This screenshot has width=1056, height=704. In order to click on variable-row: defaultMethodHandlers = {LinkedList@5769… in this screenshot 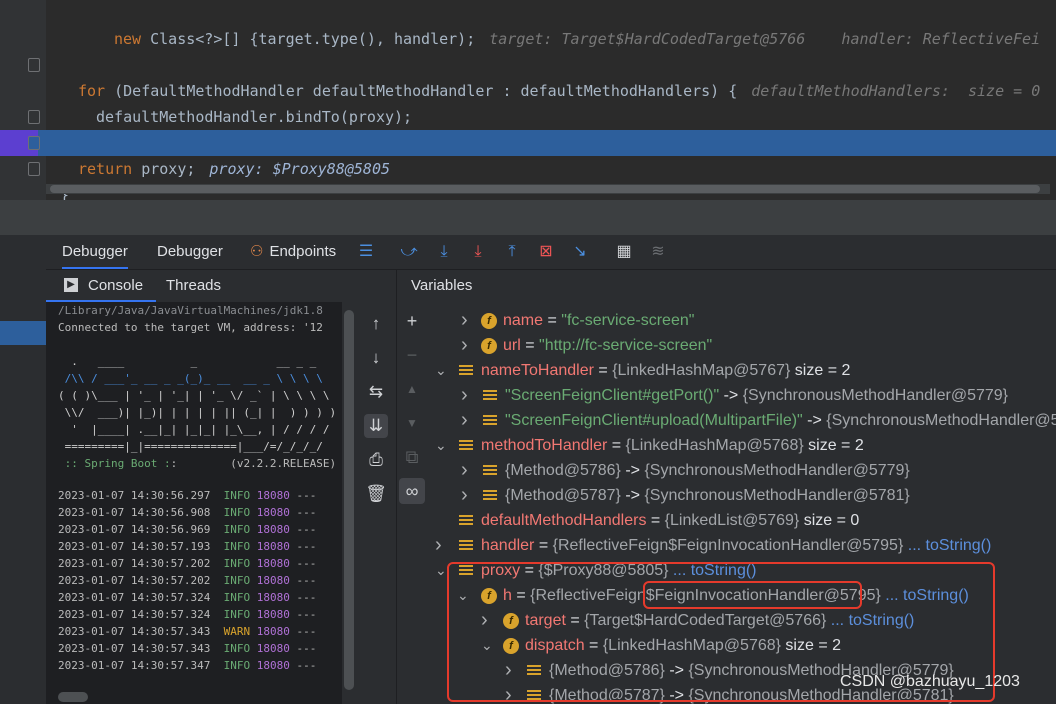, I will do `click(741, 520)`.